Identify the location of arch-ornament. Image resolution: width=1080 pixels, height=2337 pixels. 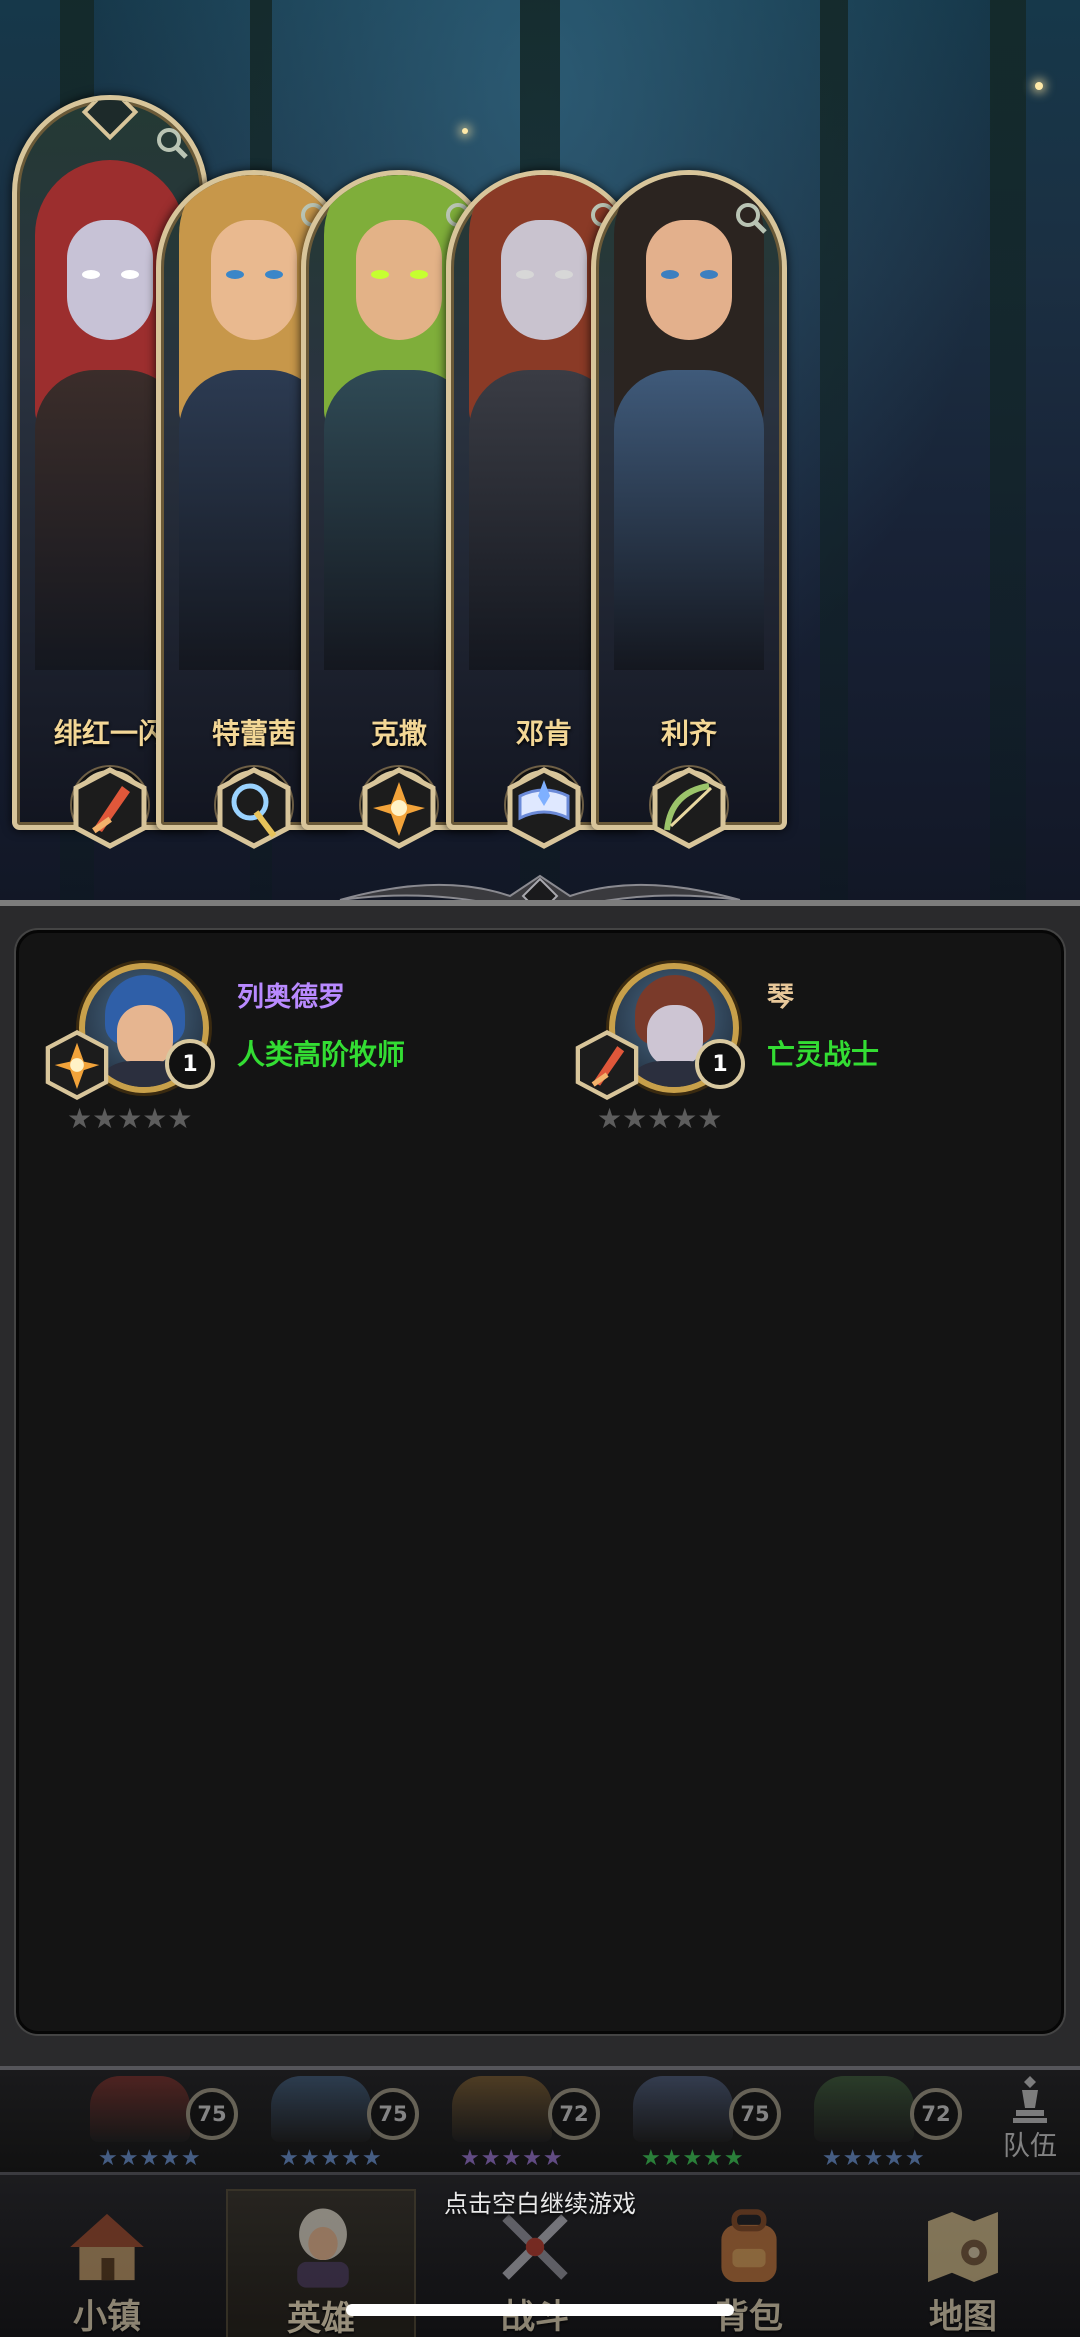
(110, 120).